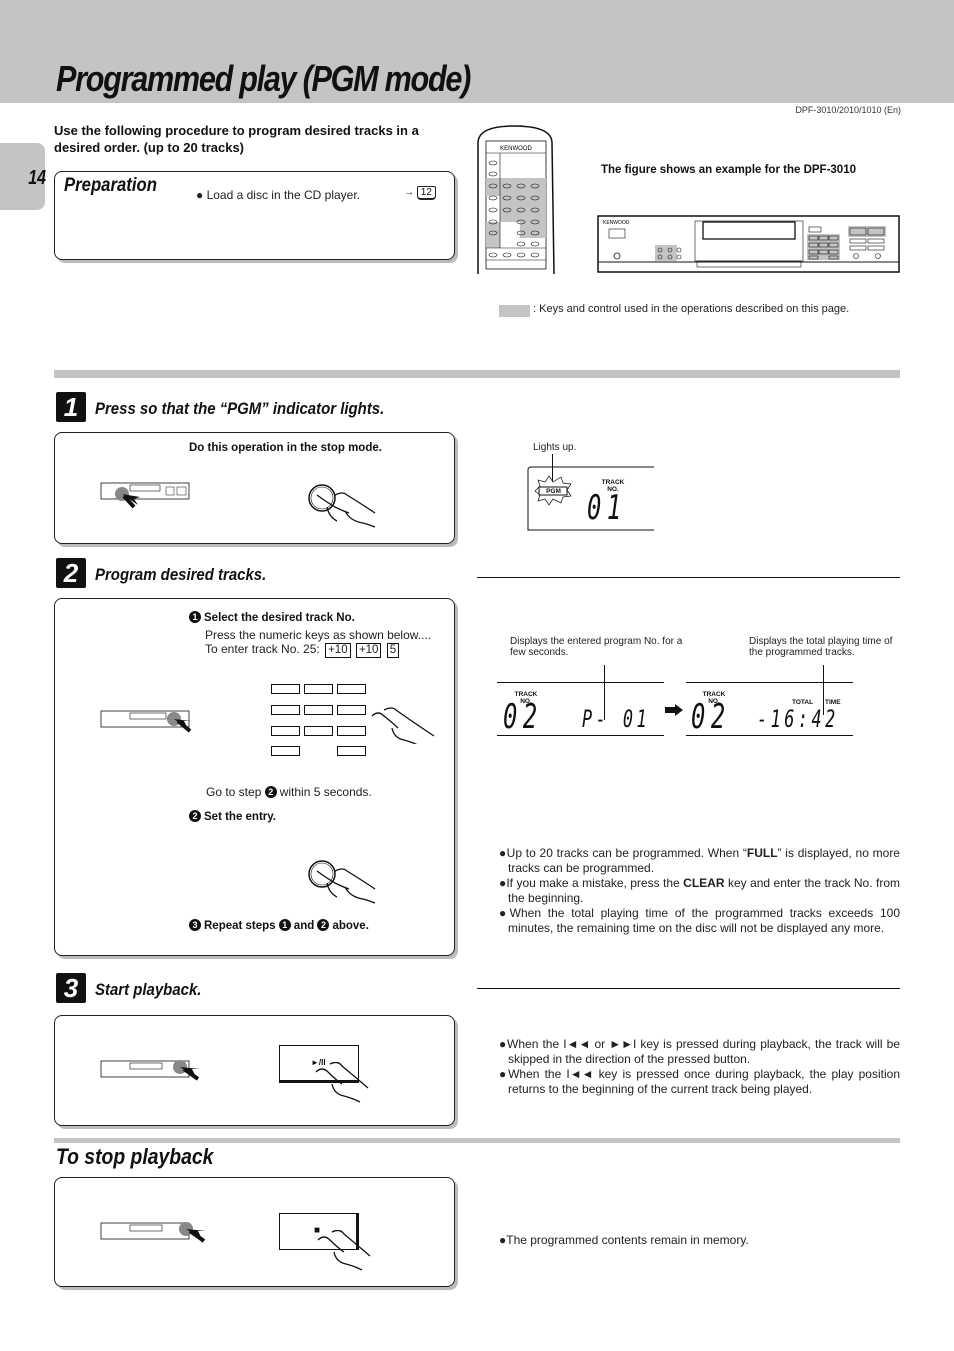  What do you see at coordinates (153, 1232) in the screenshot?
I see `player-stop-key-icon` at bounding box center [153, 1232].